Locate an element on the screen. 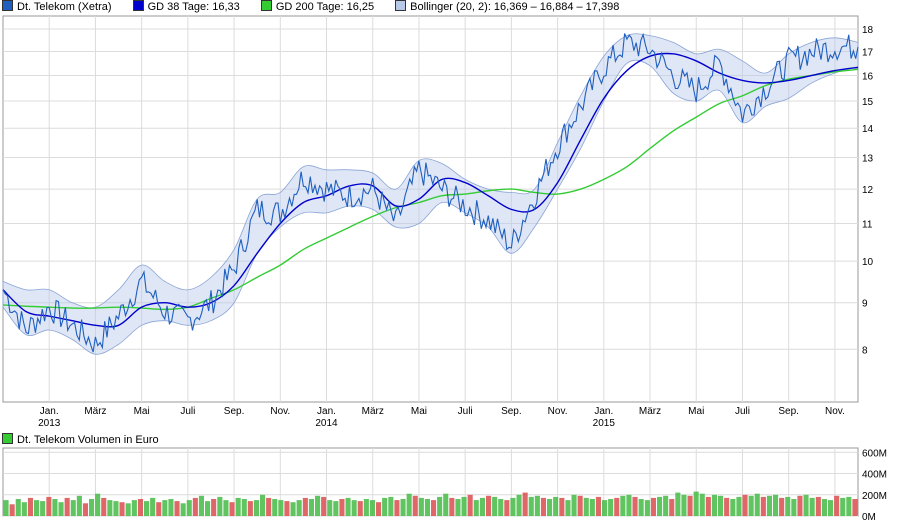 Image resolution: width=900 pixels, height=526 pixels. x-tick-label: Juli is located at coordinates (742, 411).